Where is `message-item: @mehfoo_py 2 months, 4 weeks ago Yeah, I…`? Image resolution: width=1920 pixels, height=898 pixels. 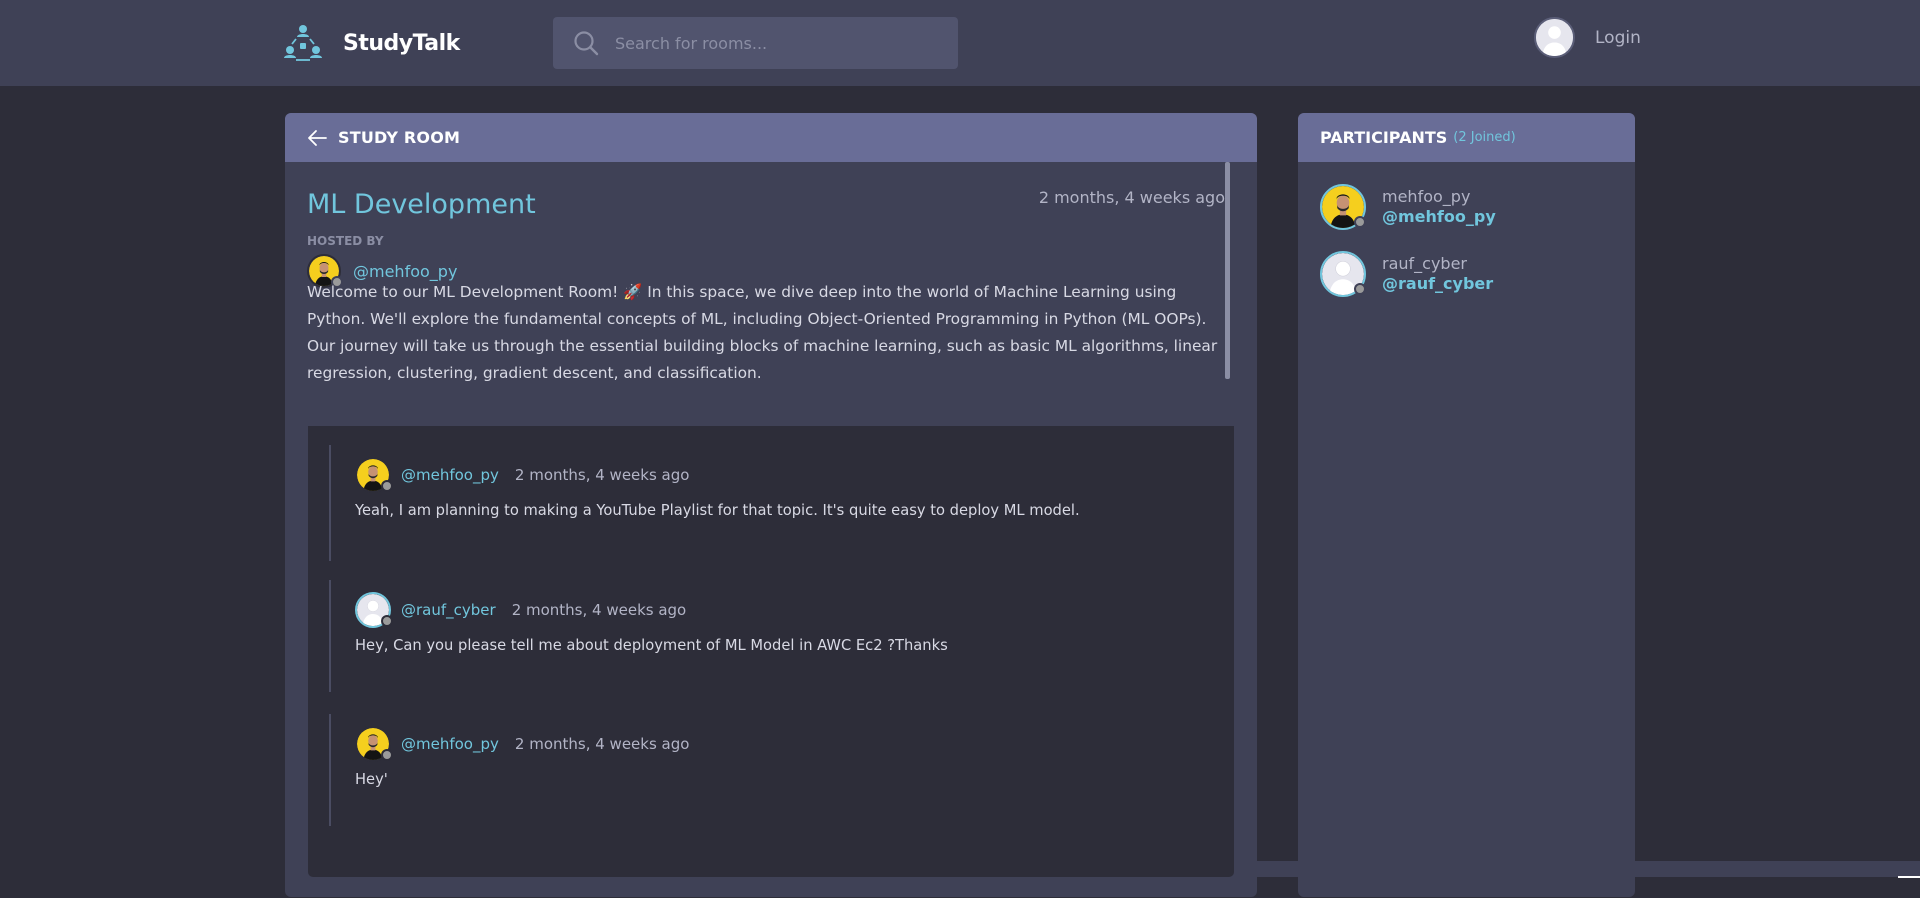 message-item: @mehfoo_py 2 months, 4 weeks ago Yeah, I… is located at coordinates (769, 503).